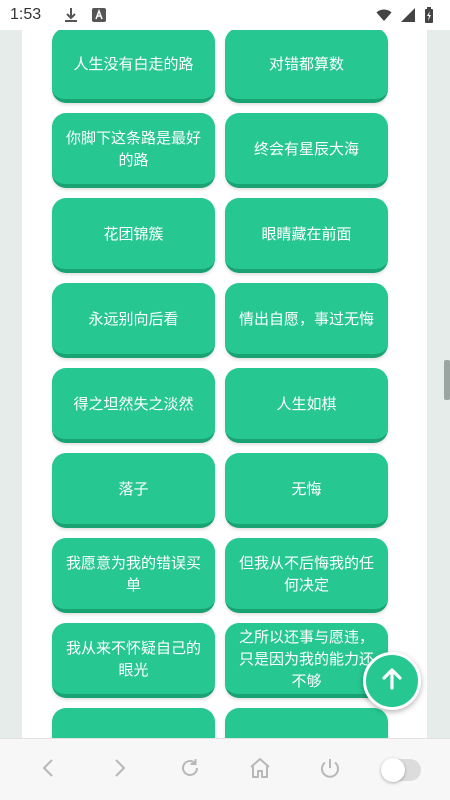  Describe the element at coordinates (133, 490) in the screenshot. I see `quote-card: 落子` at that location.